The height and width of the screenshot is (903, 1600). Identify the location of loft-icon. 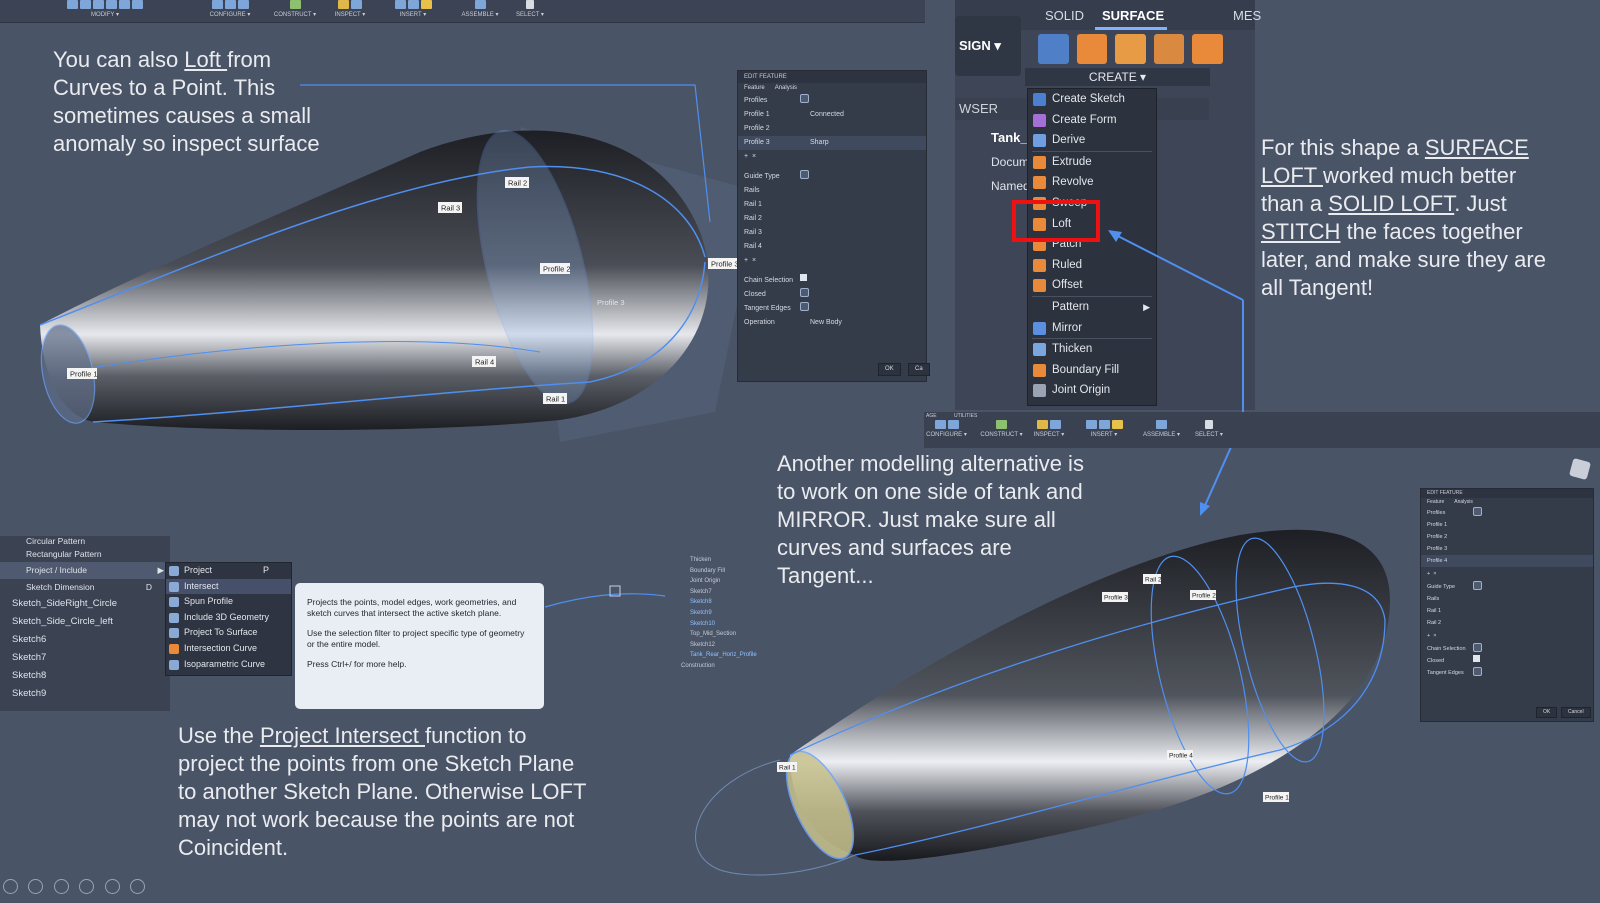
(1169, 49).